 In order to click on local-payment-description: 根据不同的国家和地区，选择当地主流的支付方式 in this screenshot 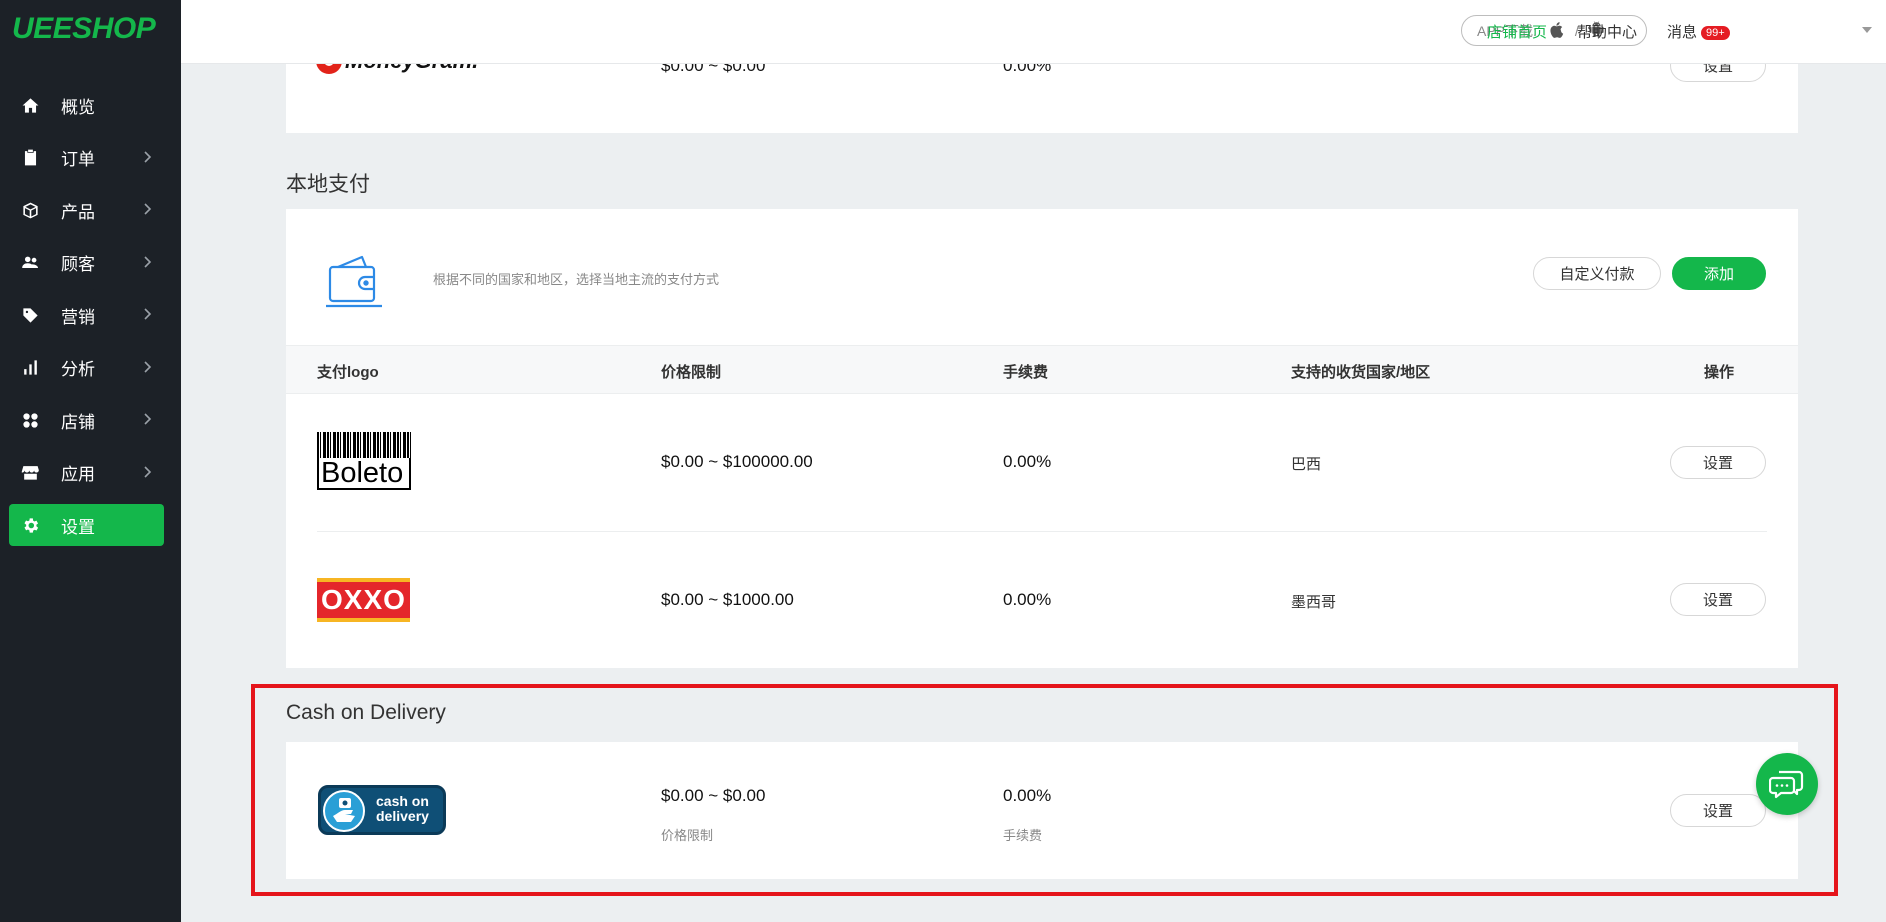, I will do `click(576, 279)`.